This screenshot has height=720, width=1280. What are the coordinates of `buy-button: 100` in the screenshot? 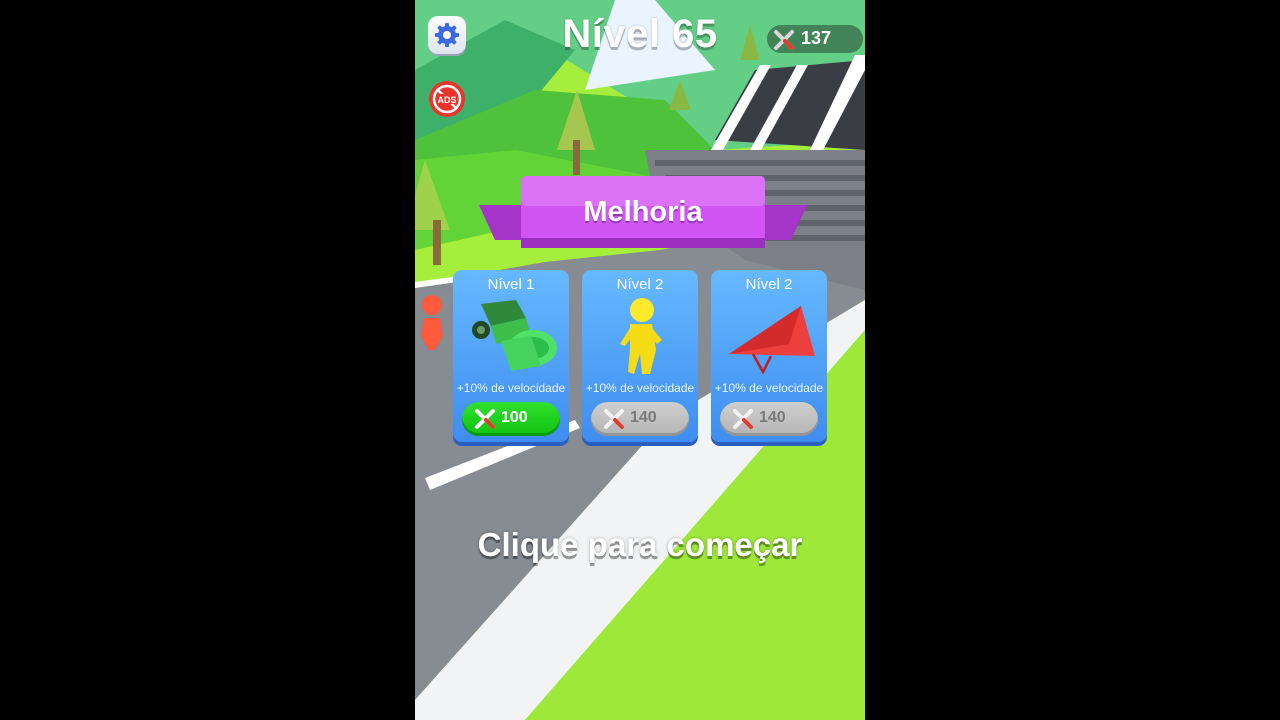 It's located at (511, 419).